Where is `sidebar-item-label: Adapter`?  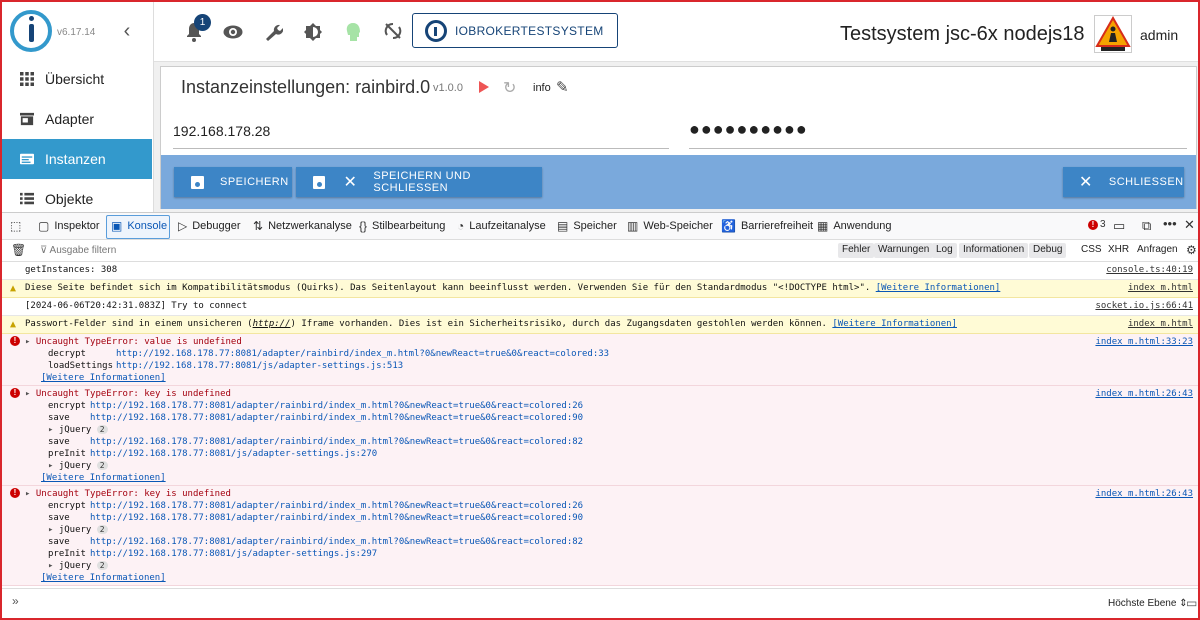
sidebar-item-label: Adapter is located at coordinates (70, 119).